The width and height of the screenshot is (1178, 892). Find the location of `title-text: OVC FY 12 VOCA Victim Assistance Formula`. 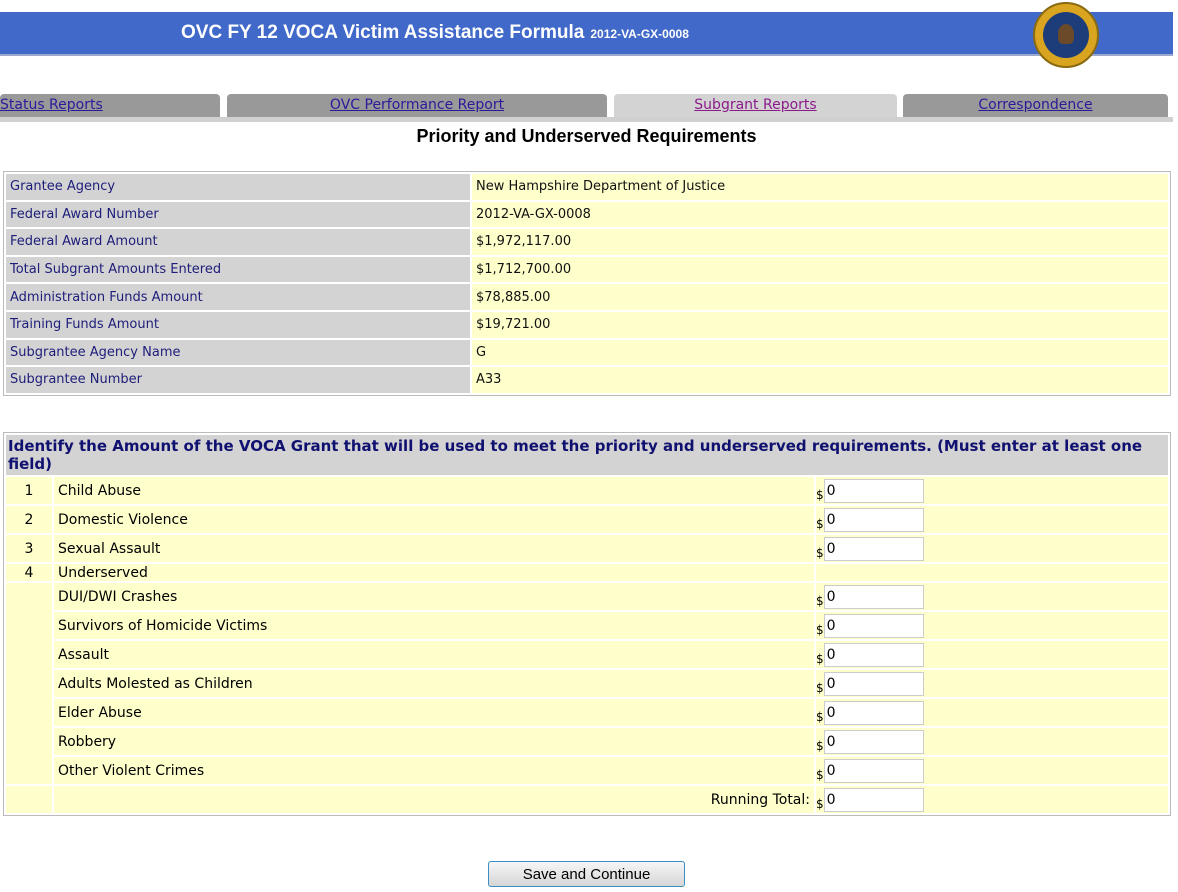

title-text: OVC FY 12 VOCA Victim Assistance Formula is located at coordinates (383, 32).